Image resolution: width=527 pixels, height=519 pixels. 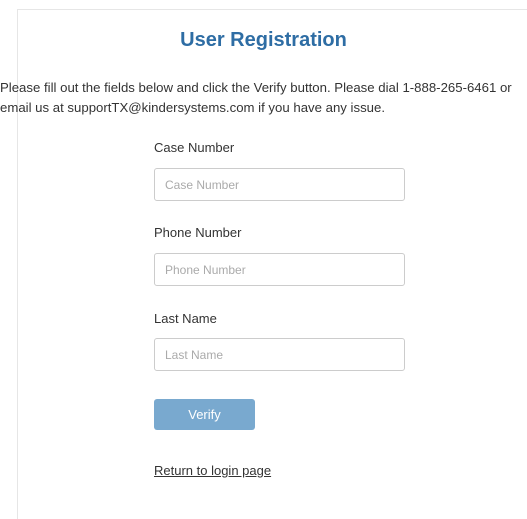 I want to click on case-number-input, so click(x=279, y=184).